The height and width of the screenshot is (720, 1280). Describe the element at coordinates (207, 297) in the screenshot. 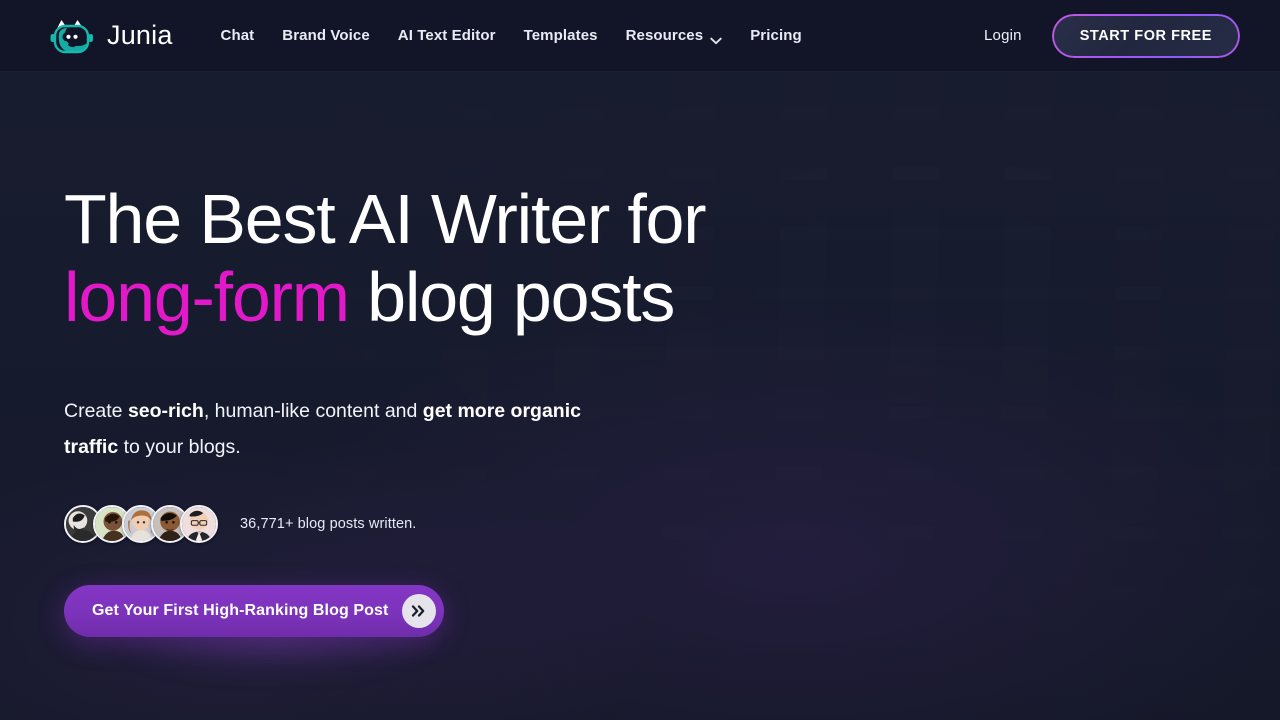

I see `headline-accent-text: long-form` at that location.